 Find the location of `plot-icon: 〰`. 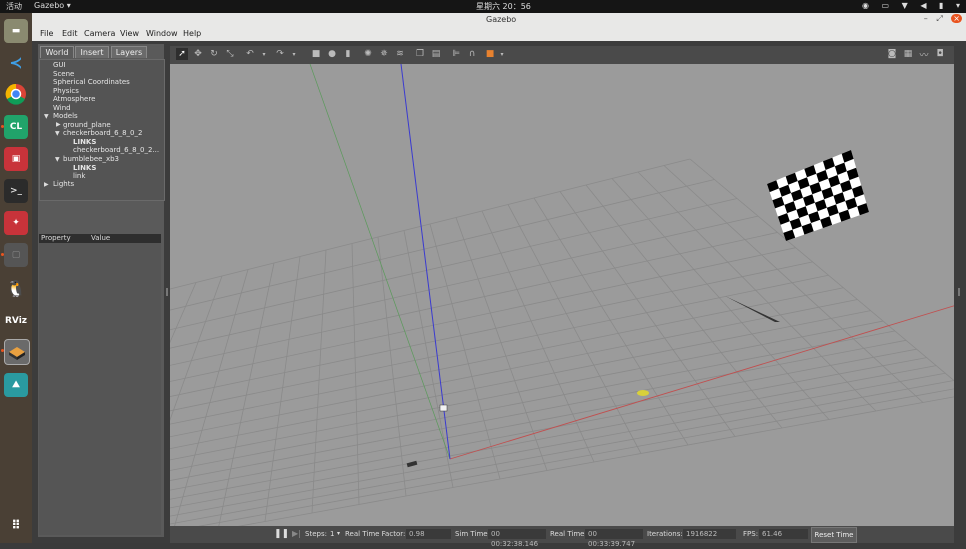

plot-icon: 〰 is located at coordinates (924, 54).